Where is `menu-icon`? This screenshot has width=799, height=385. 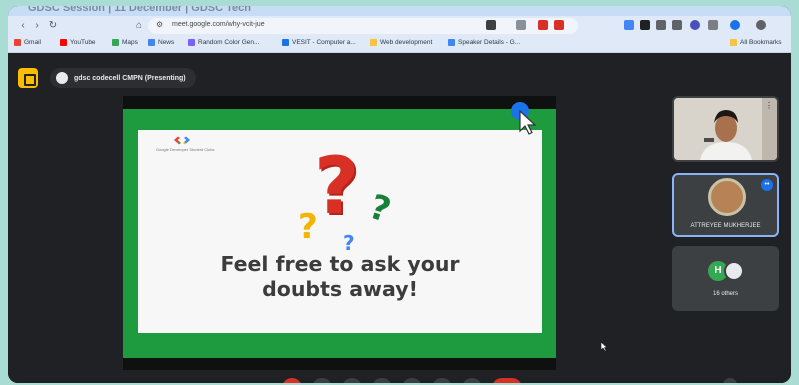
menu-icon is located at coordinates (761, 25).